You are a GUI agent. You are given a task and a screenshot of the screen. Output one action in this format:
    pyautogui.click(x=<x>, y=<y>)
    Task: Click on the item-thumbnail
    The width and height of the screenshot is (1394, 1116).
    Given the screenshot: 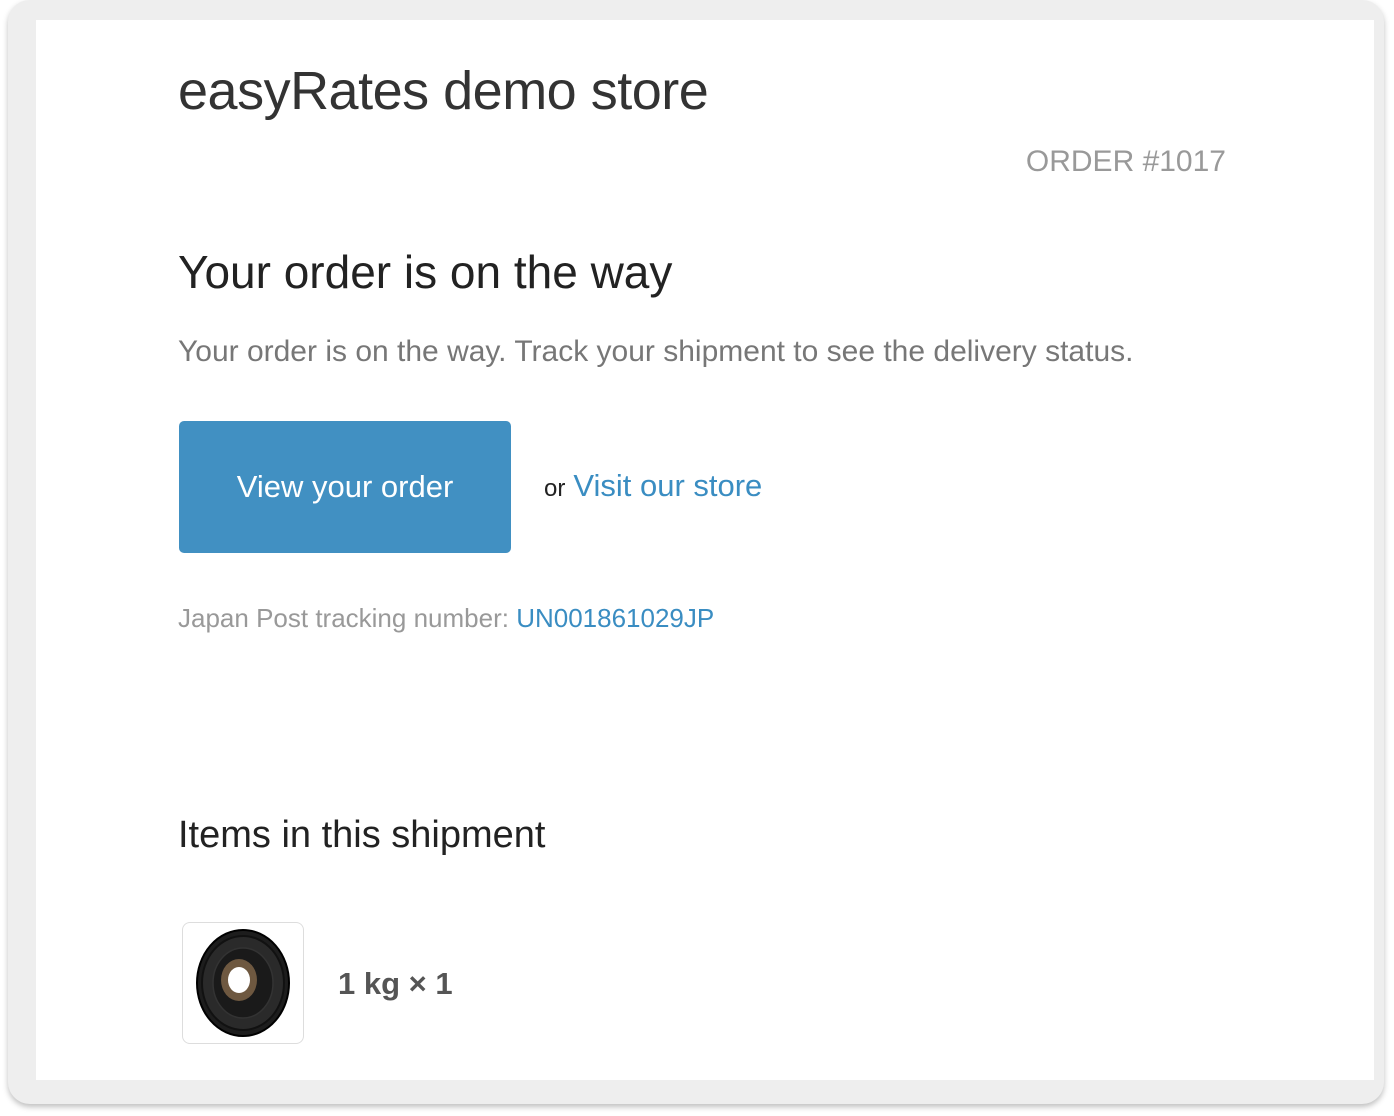 What is the action you would take?
    pyautogui.click(x=243, y=983)
    